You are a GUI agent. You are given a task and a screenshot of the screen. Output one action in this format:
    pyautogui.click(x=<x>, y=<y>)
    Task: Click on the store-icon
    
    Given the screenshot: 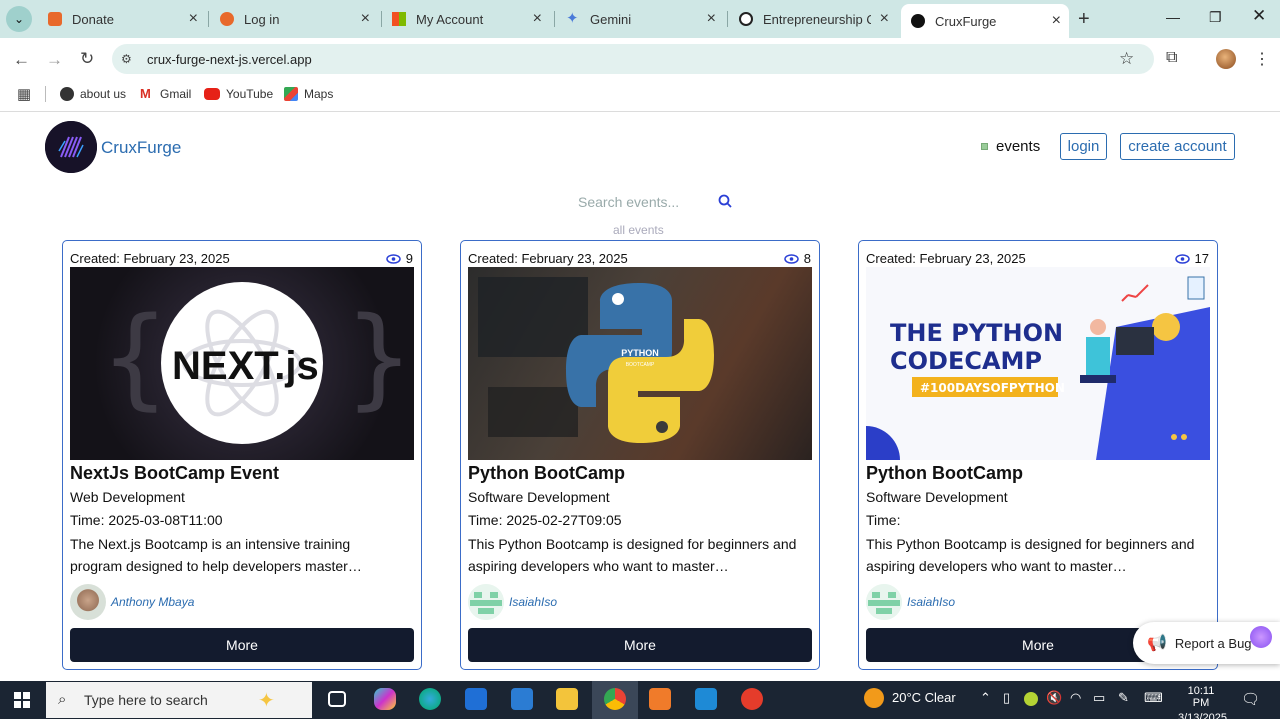 What is the action you would take?
    pyautogui.click(x=476, y=699)
    